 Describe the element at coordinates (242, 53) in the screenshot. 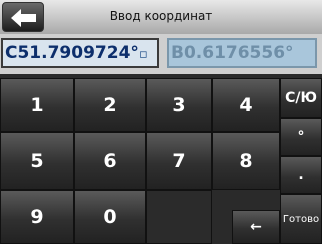

I see `longitude-field: В0.6176556°` at that location.